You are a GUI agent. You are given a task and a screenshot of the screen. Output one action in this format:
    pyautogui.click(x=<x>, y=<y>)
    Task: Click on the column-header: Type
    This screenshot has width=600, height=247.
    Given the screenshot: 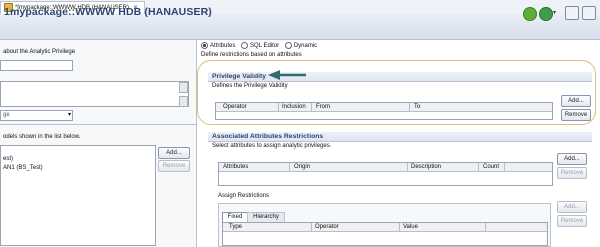 What is the action you would take?
    pyautogui.click(x=236, y=227)
    